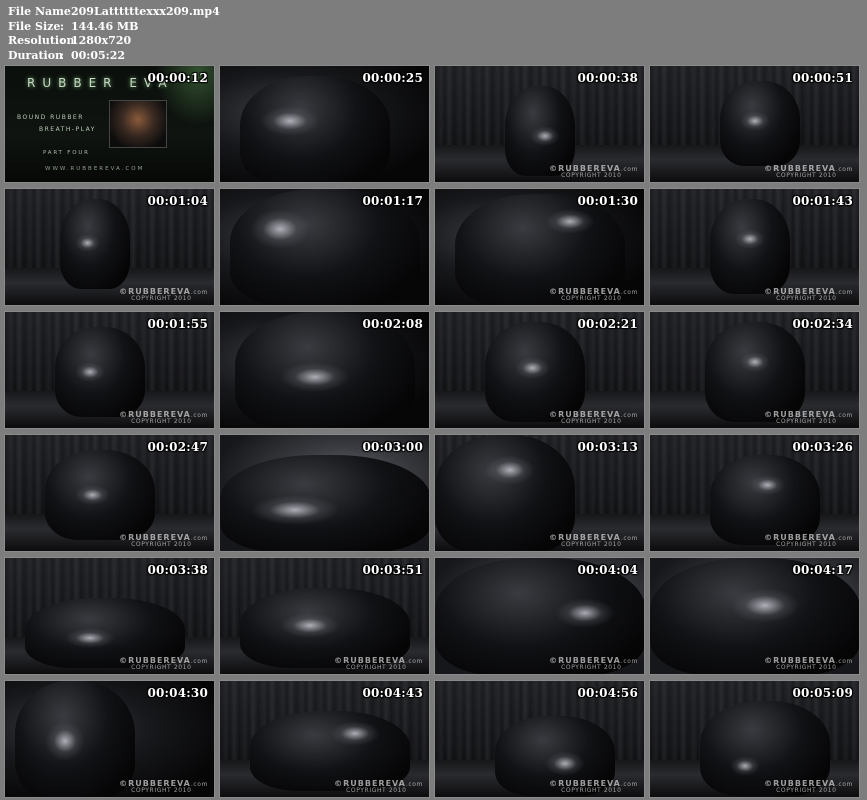  I want to click on duration-row: Duration : 00:05:22, so click(114, 56).